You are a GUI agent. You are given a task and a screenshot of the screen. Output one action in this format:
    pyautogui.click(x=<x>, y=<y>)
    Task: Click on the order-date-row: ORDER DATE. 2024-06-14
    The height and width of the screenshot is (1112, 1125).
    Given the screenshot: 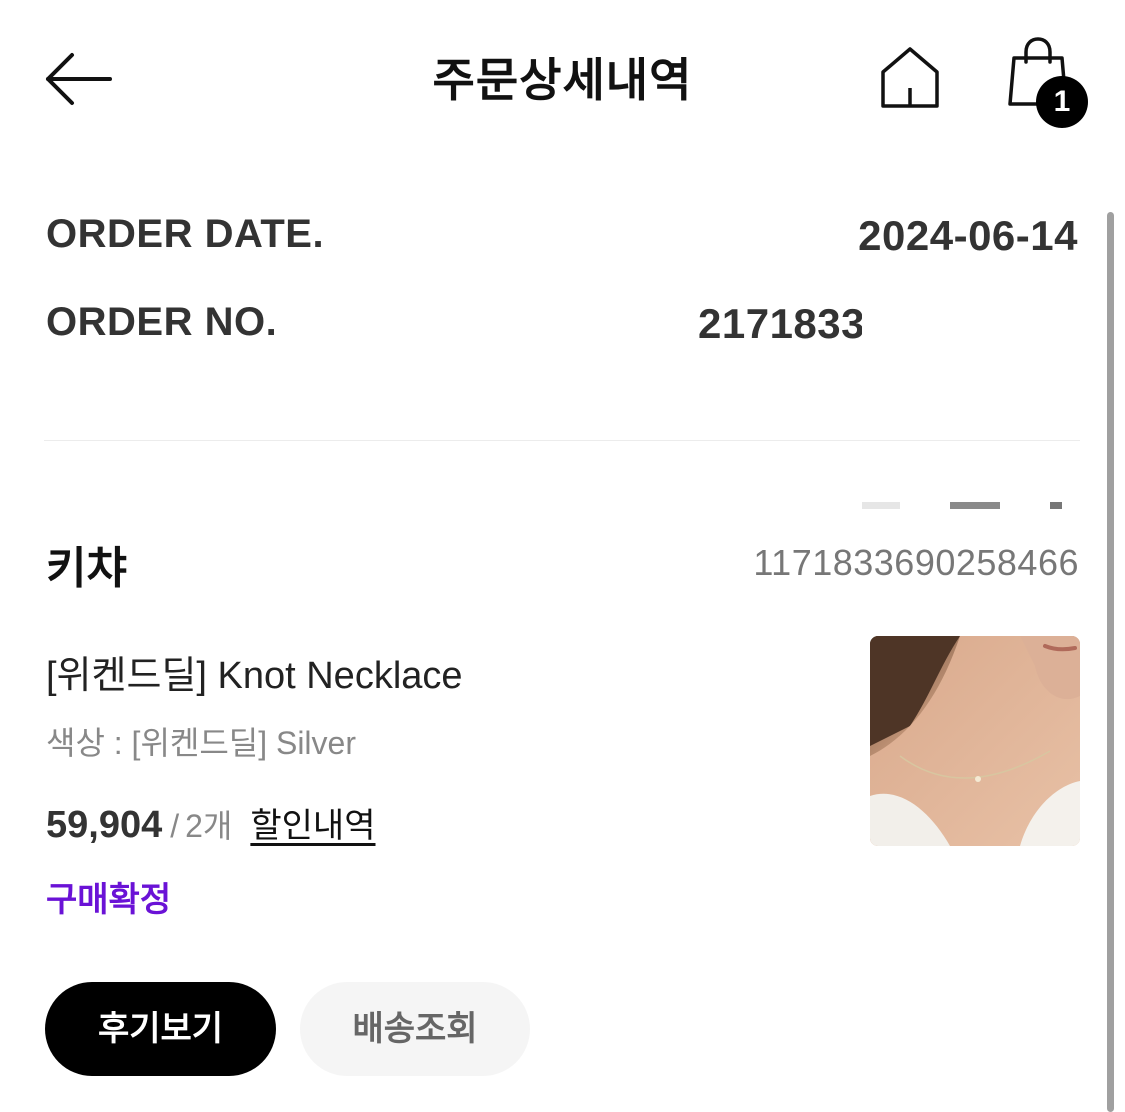 What is the action you would take?
    pyautogui.click(x=562, y=242)
    